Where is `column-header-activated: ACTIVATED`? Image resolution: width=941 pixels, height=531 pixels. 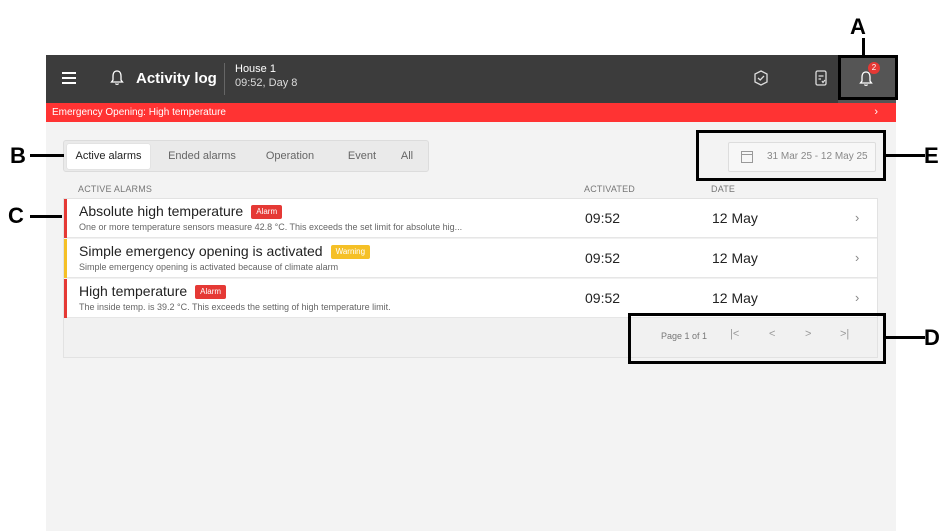 column-header-activated: ACTIVATED is located at coordinates (609, 189).